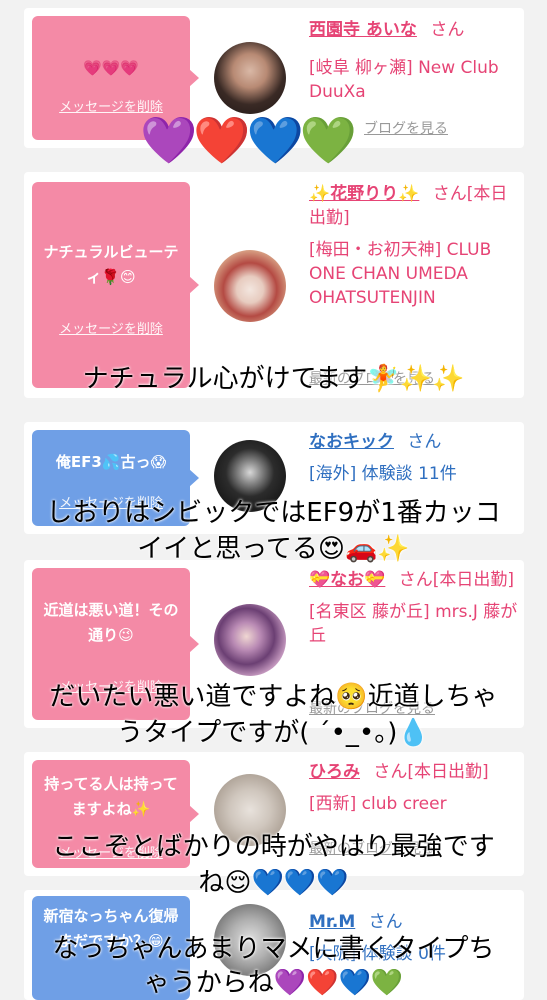 The image size is (547, 1000). I want to click on hearts-sticker: 💜❤️💙💚, so click(248, 140).